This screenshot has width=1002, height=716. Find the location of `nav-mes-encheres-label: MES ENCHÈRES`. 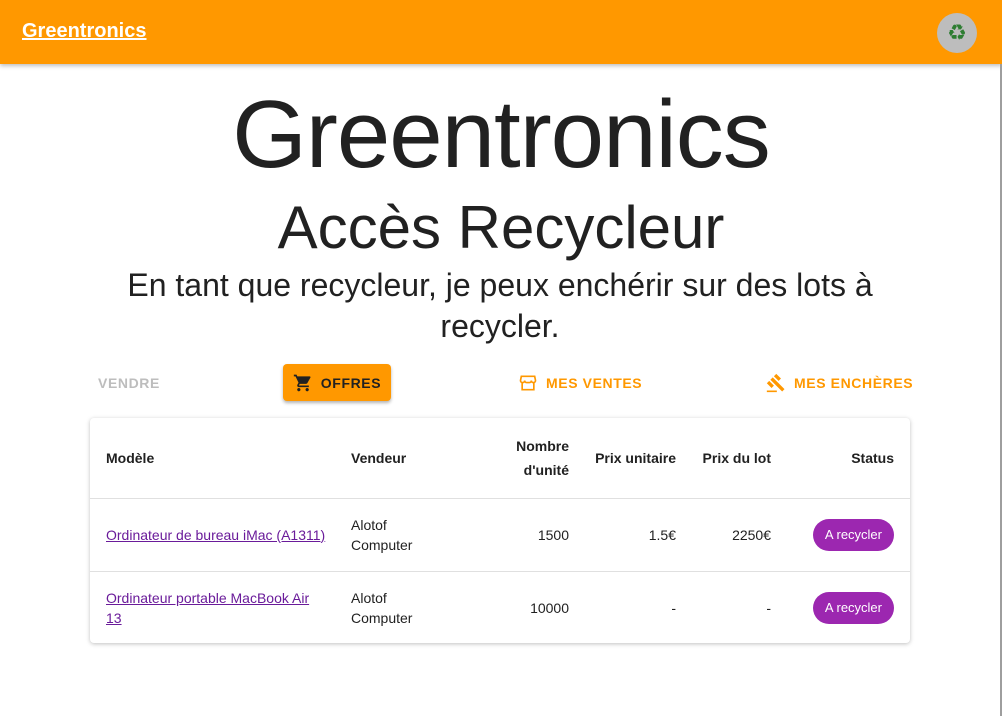

nav-mes-encheres-label: MES ENCHÈRES is located at coordinates (854, 382).